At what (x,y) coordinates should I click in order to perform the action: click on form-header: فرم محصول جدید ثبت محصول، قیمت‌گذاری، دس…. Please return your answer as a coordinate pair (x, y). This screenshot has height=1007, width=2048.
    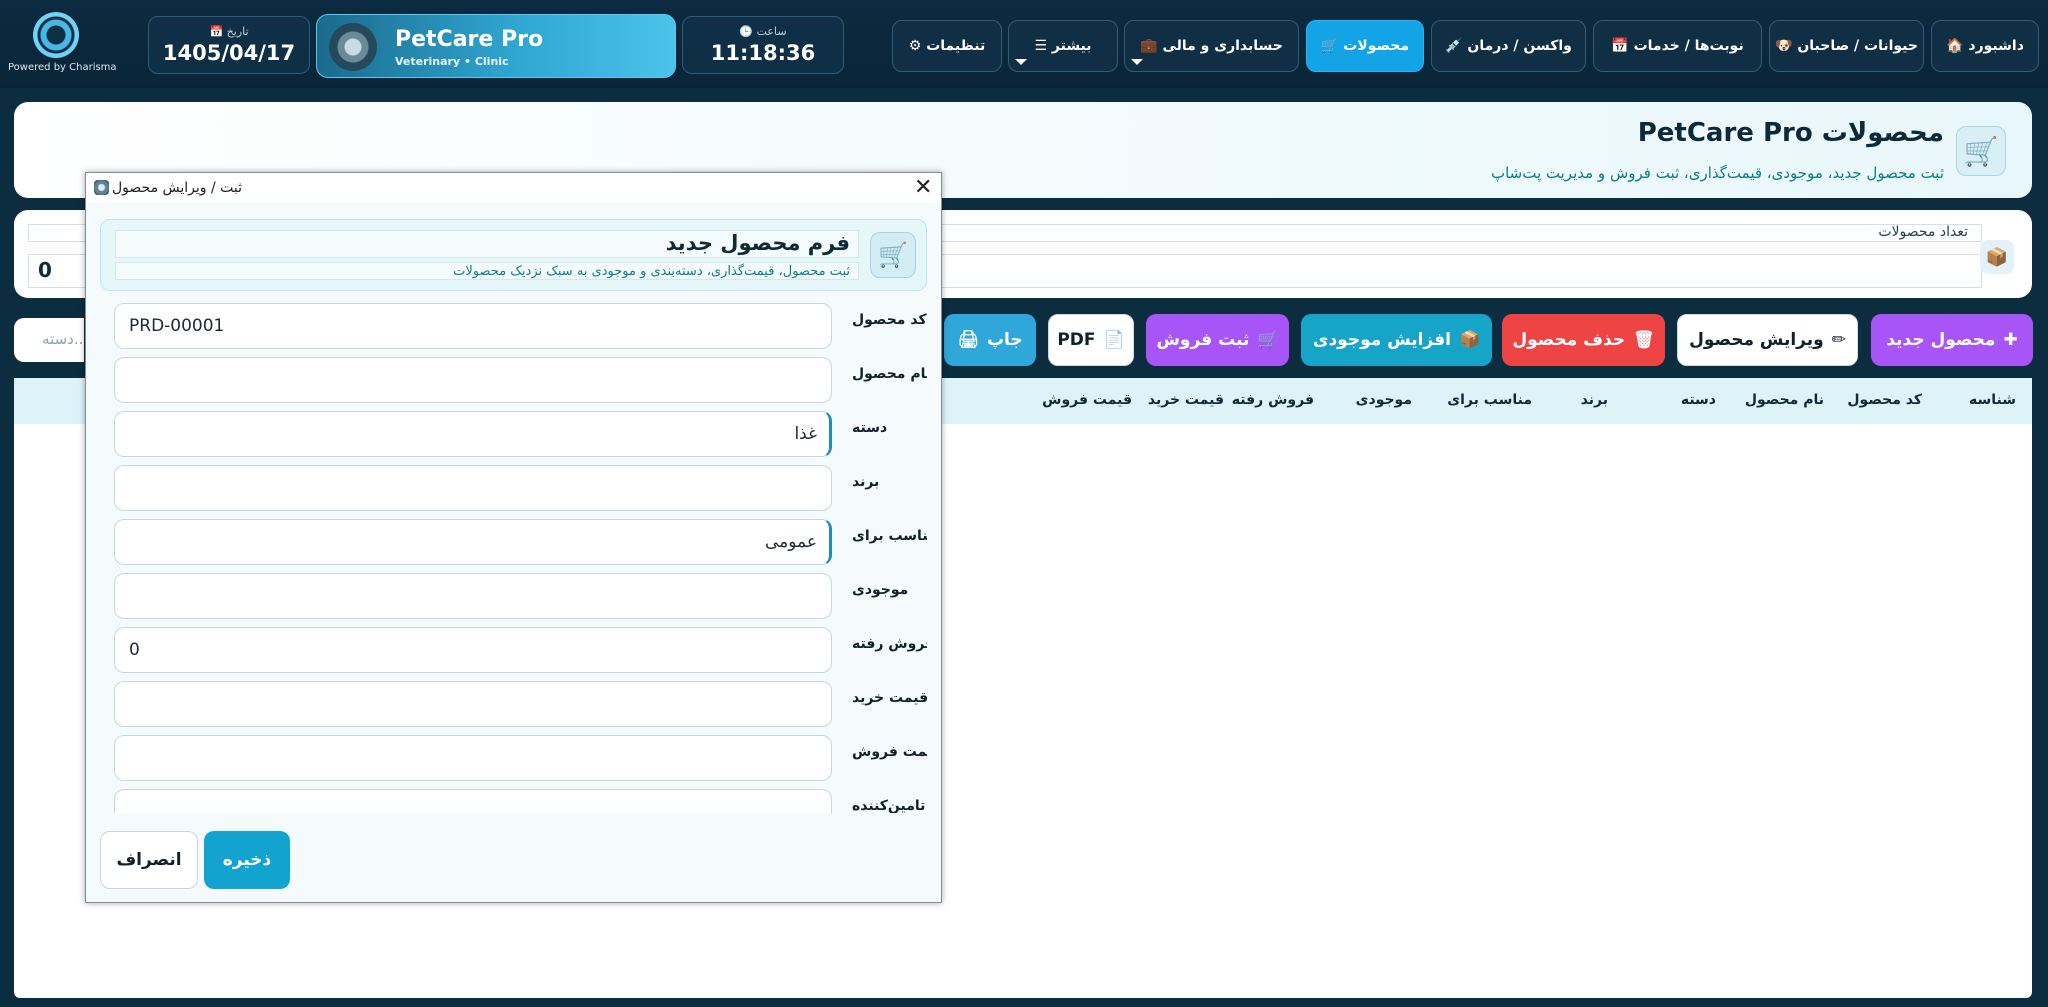
    Looking at the image, I should click on (513, 255).